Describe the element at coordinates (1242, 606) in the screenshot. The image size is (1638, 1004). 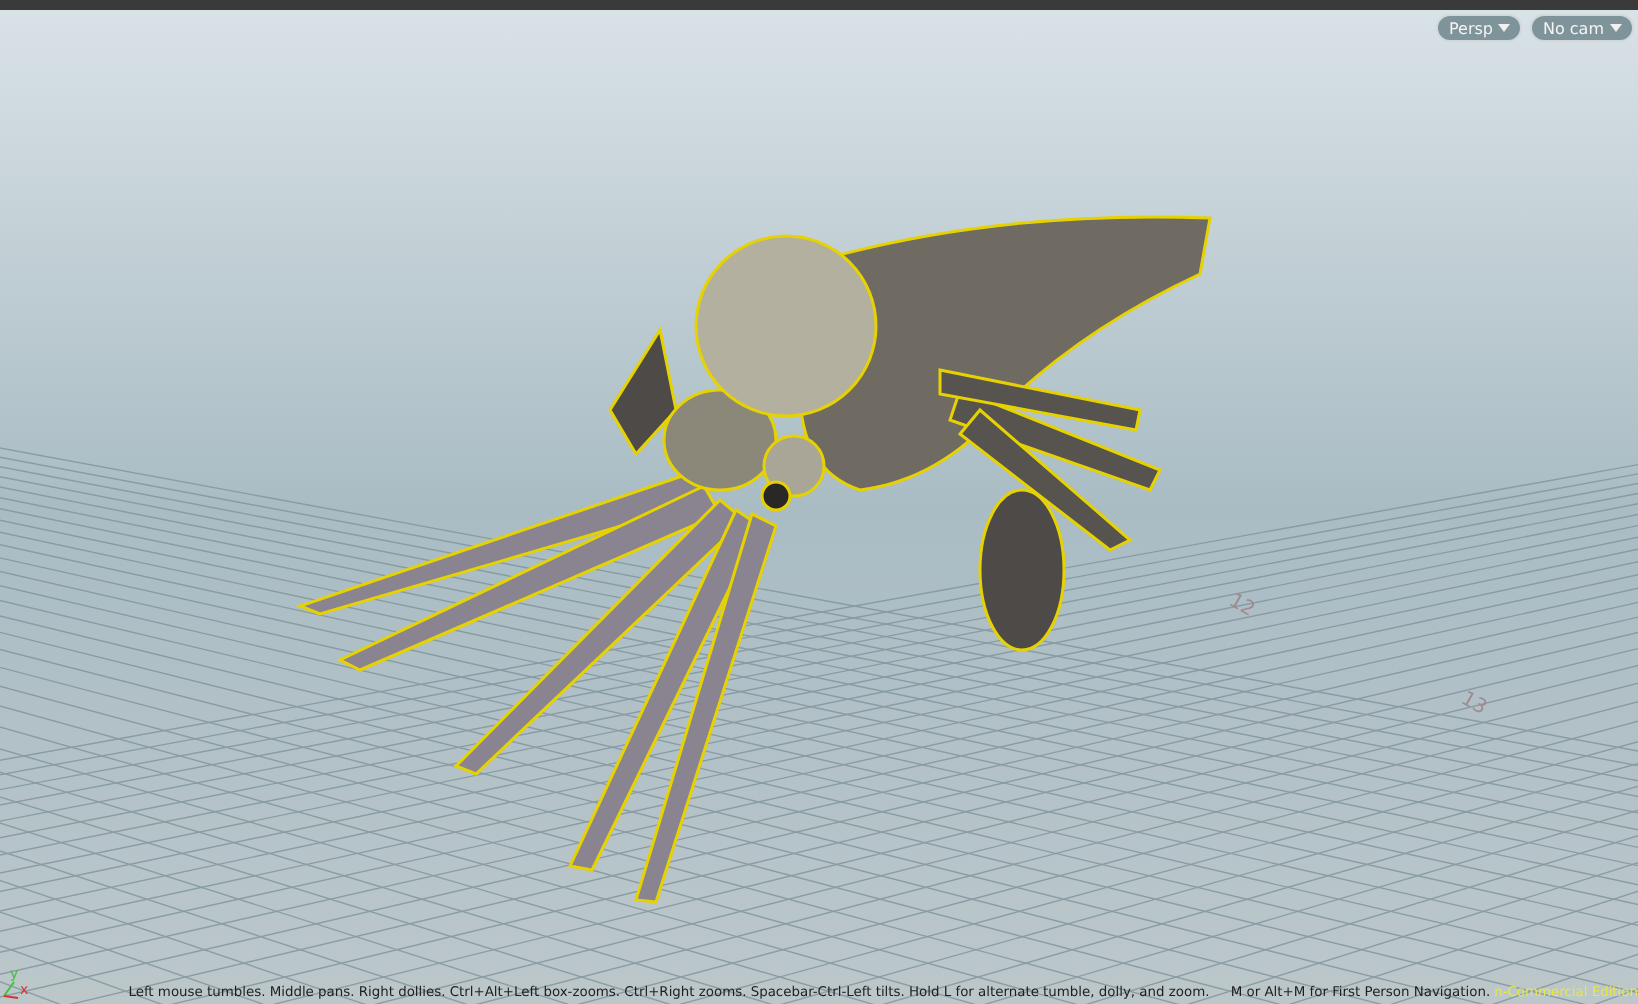
I see `grid-label: 12` at that location.